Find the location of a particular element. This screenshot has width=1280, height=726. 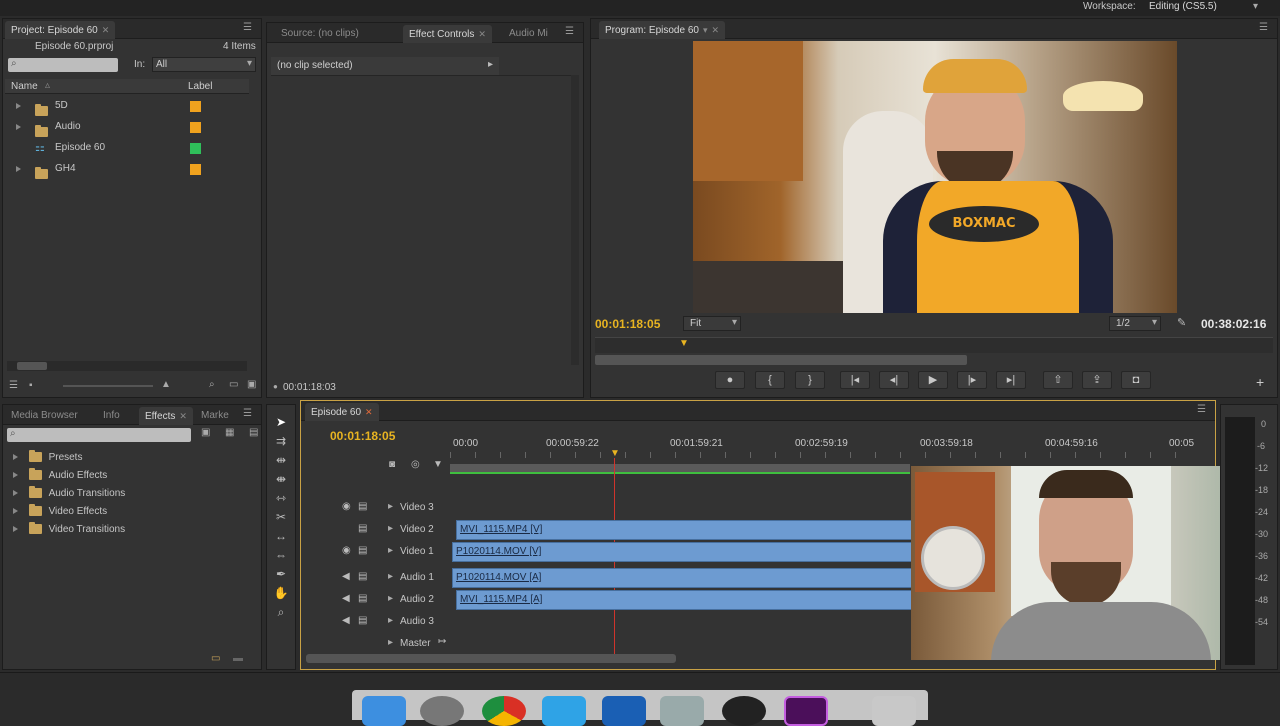

delete-icon: ▬ is located at coordinates (238, 658).